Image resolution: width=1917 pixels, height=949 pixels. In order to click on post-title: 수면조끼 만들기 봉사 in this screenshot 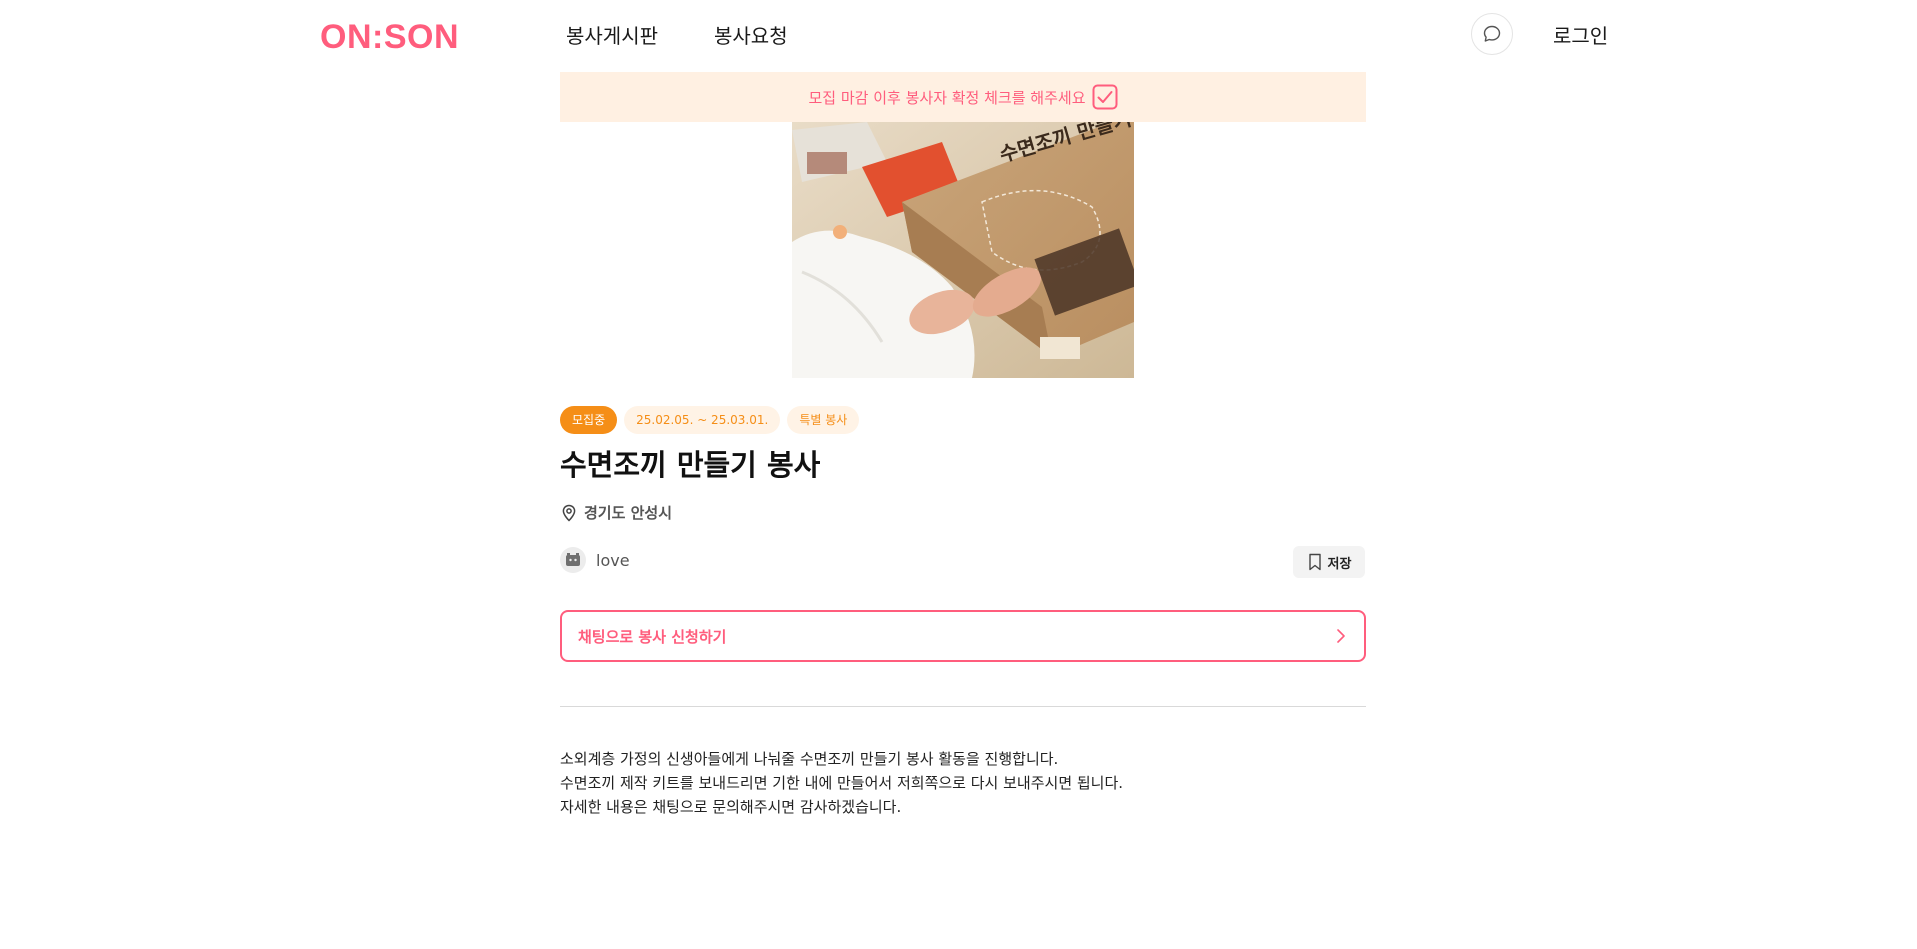, I will do `click(690, 465)`.